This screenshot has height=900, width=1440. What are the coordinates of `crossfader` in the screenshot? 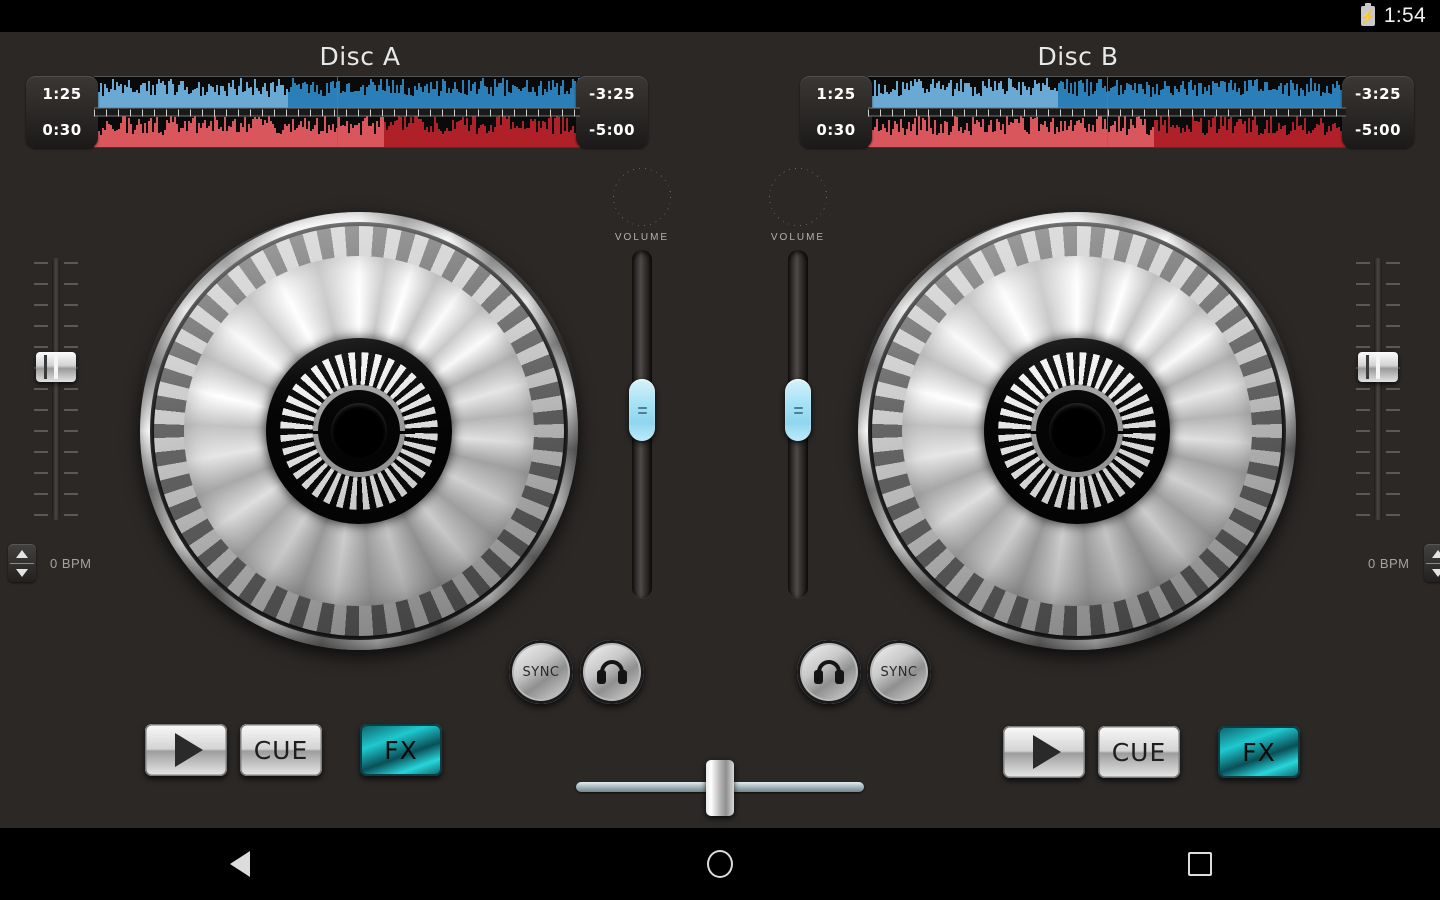 It's located at (720, 788).